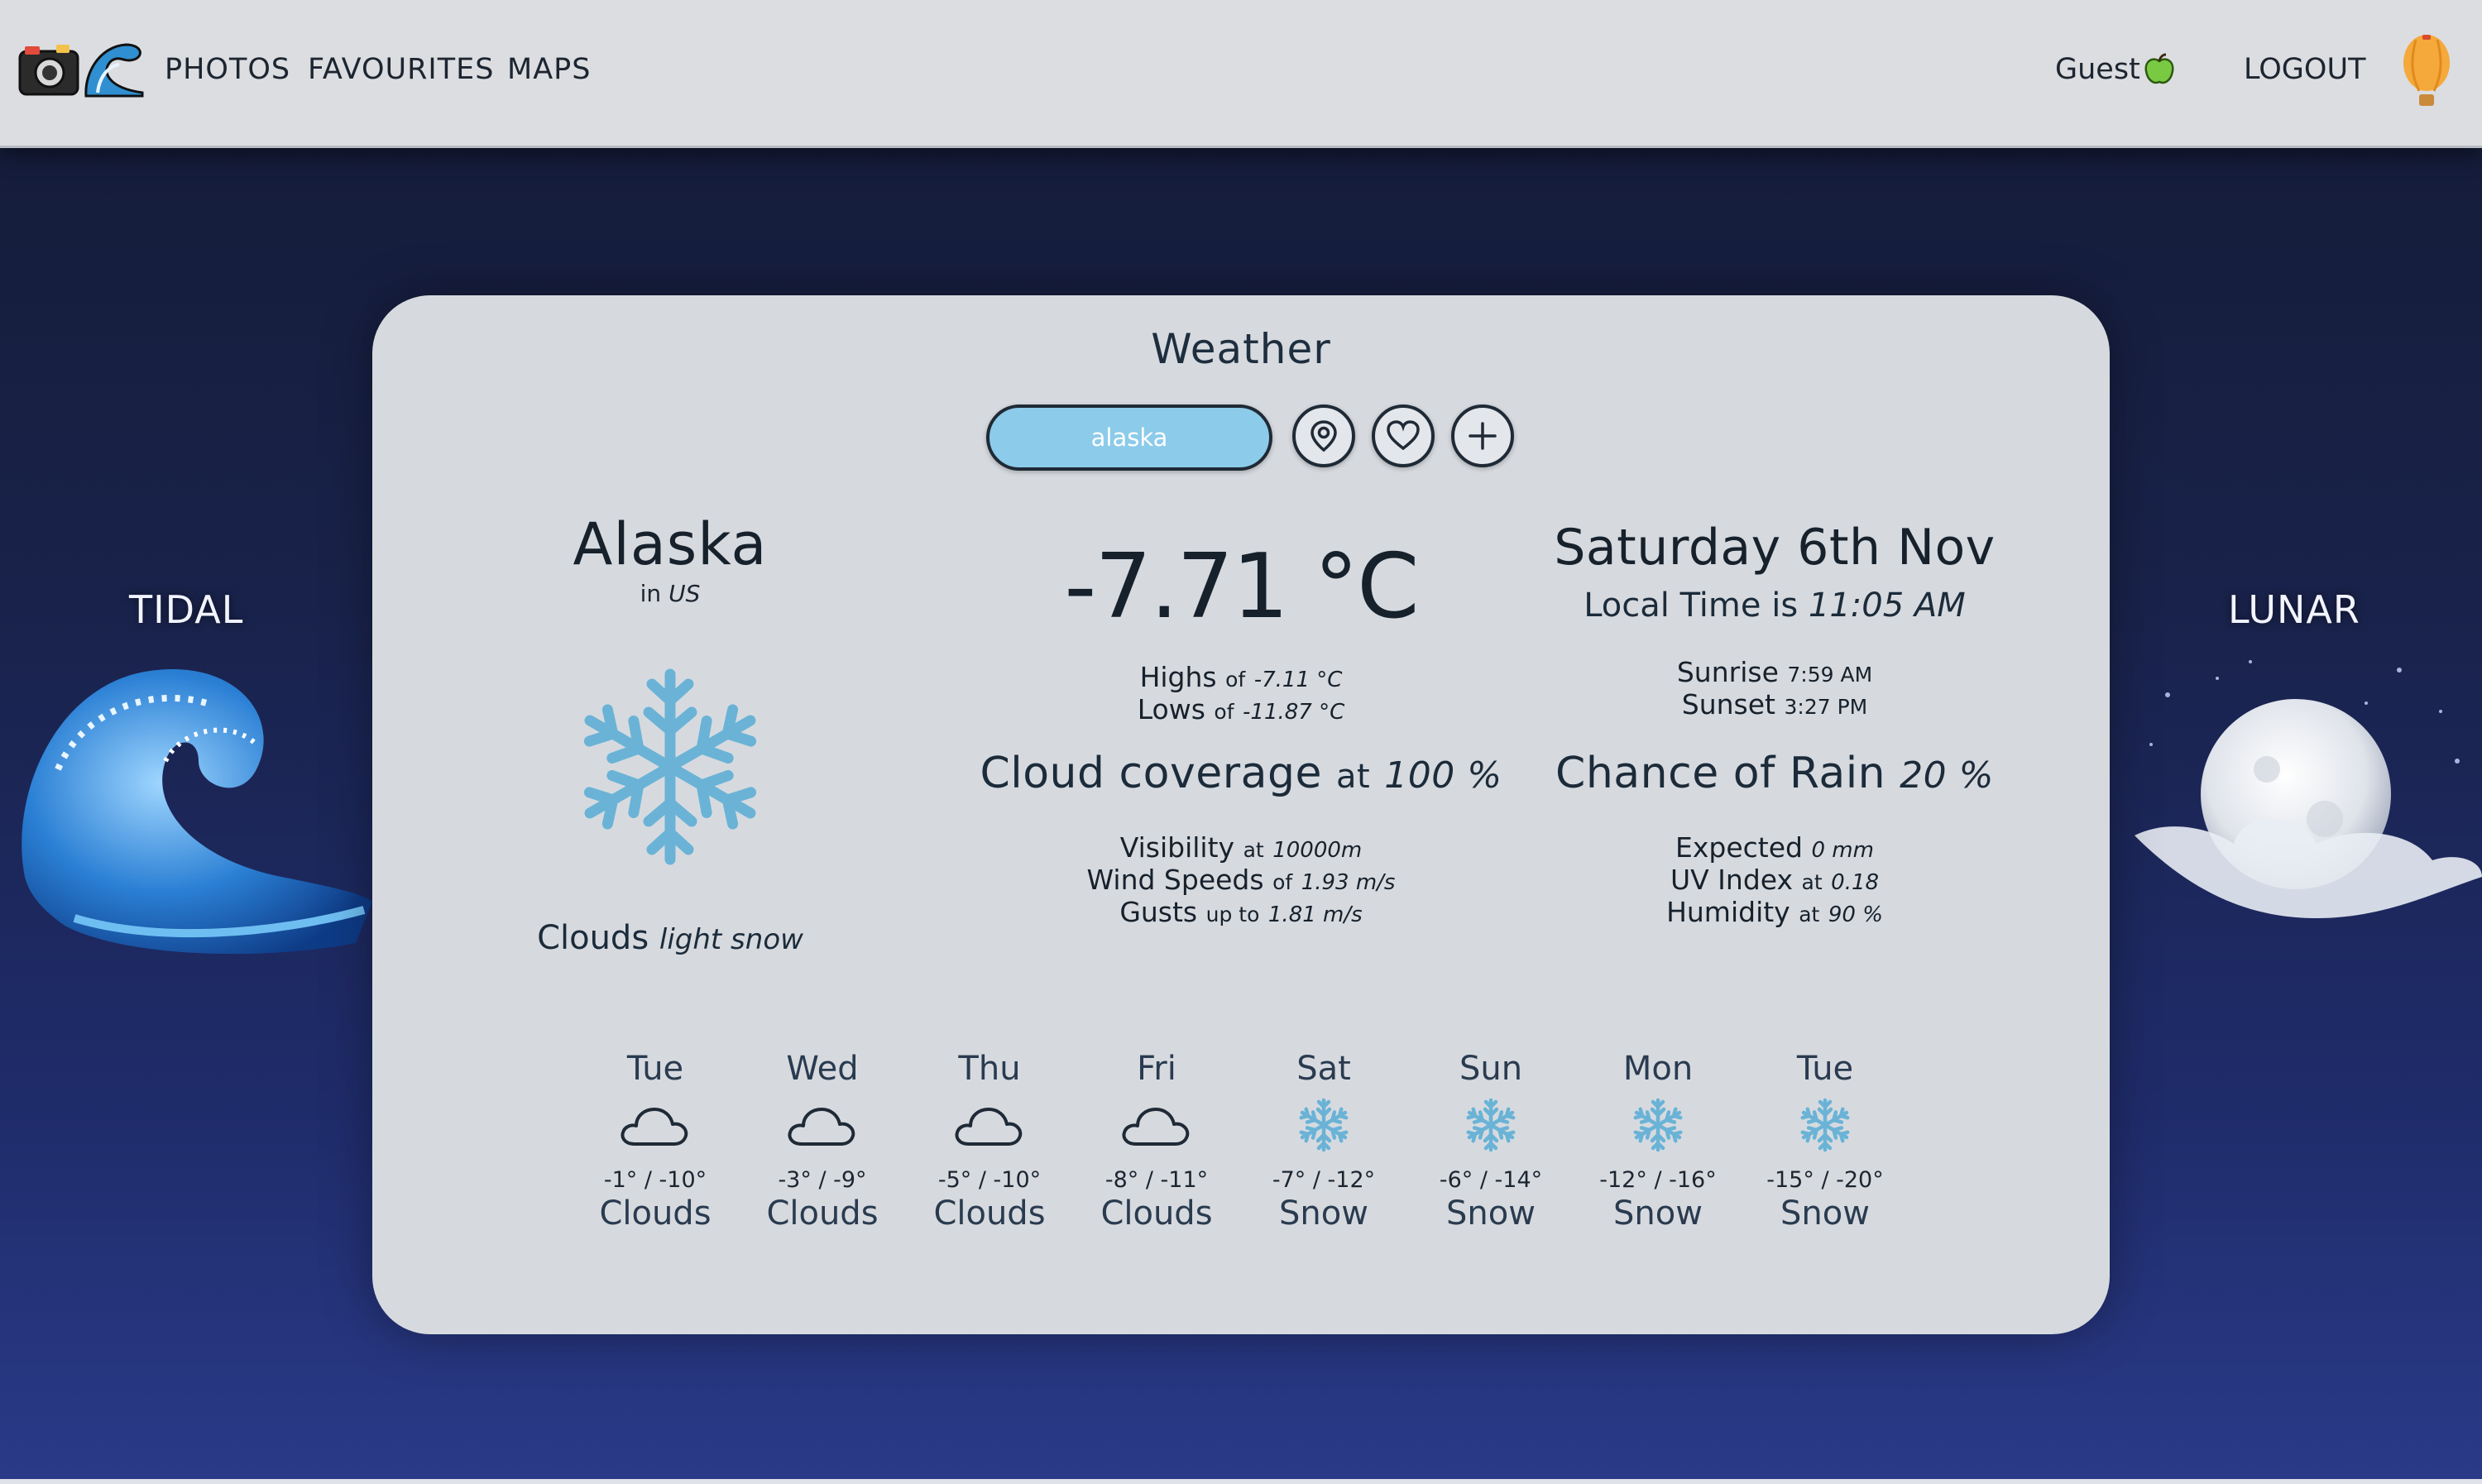 Image resolution: width=2482 pixels, height=1484 pixels. Describe the element at coordinates (1235, 680) in the screenshot. I see `highs-of: of` at that location.